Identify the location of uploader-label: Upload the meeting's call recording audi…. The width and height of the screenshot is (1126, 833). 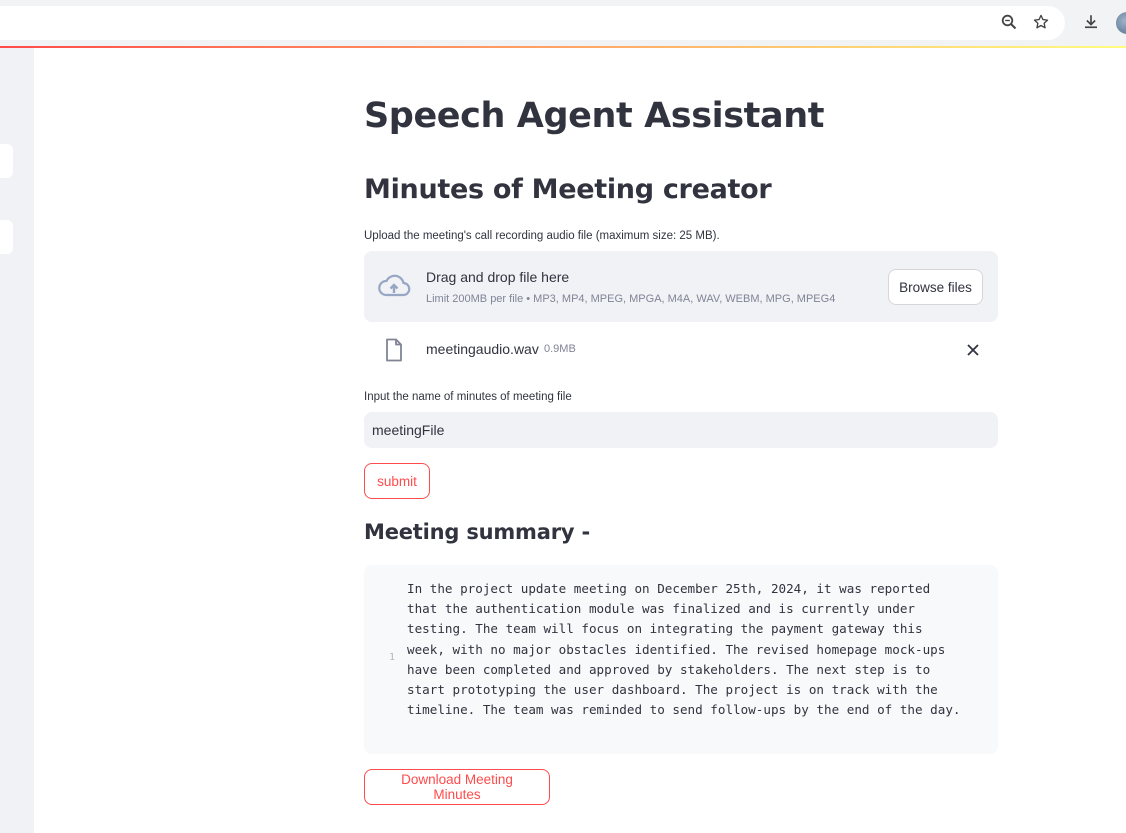
(542, 236).